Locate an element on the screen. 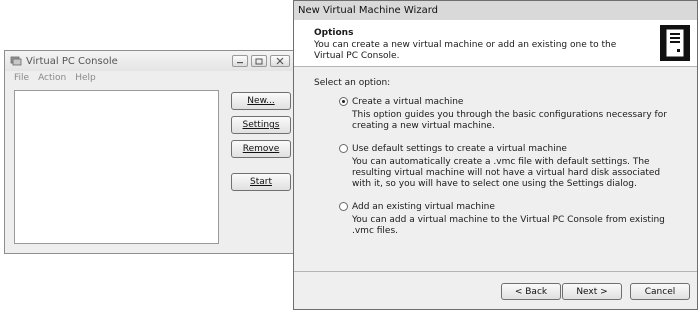 This screenshot has height=313, width=700. radio-default-settings is located at coordinates (343, 148).